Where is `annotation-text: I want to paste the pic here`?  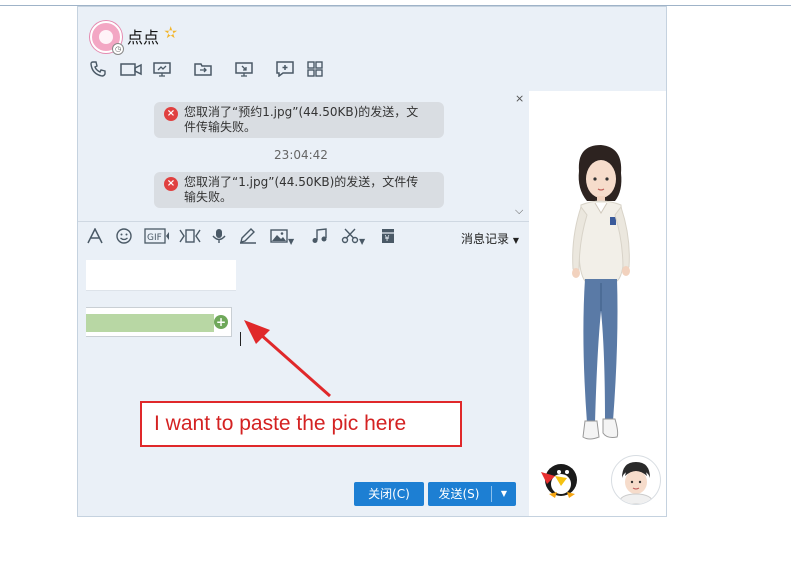 annotation-text: I want to paste the pic here is located at coordinates (280, 423).